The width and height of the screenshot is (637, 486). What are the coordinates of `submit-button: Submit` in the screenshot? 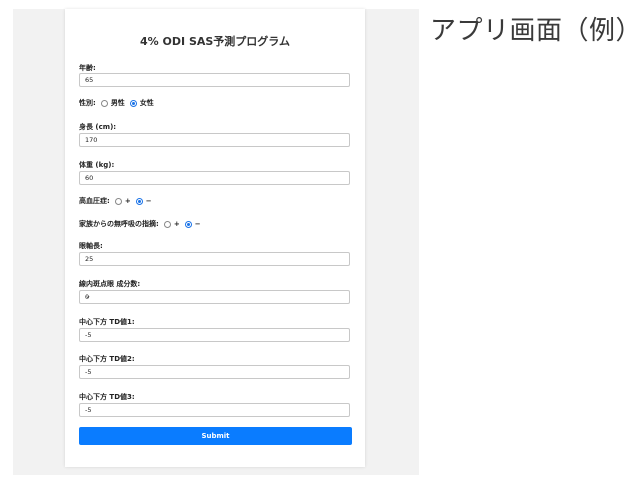 It's located at (215, 436).